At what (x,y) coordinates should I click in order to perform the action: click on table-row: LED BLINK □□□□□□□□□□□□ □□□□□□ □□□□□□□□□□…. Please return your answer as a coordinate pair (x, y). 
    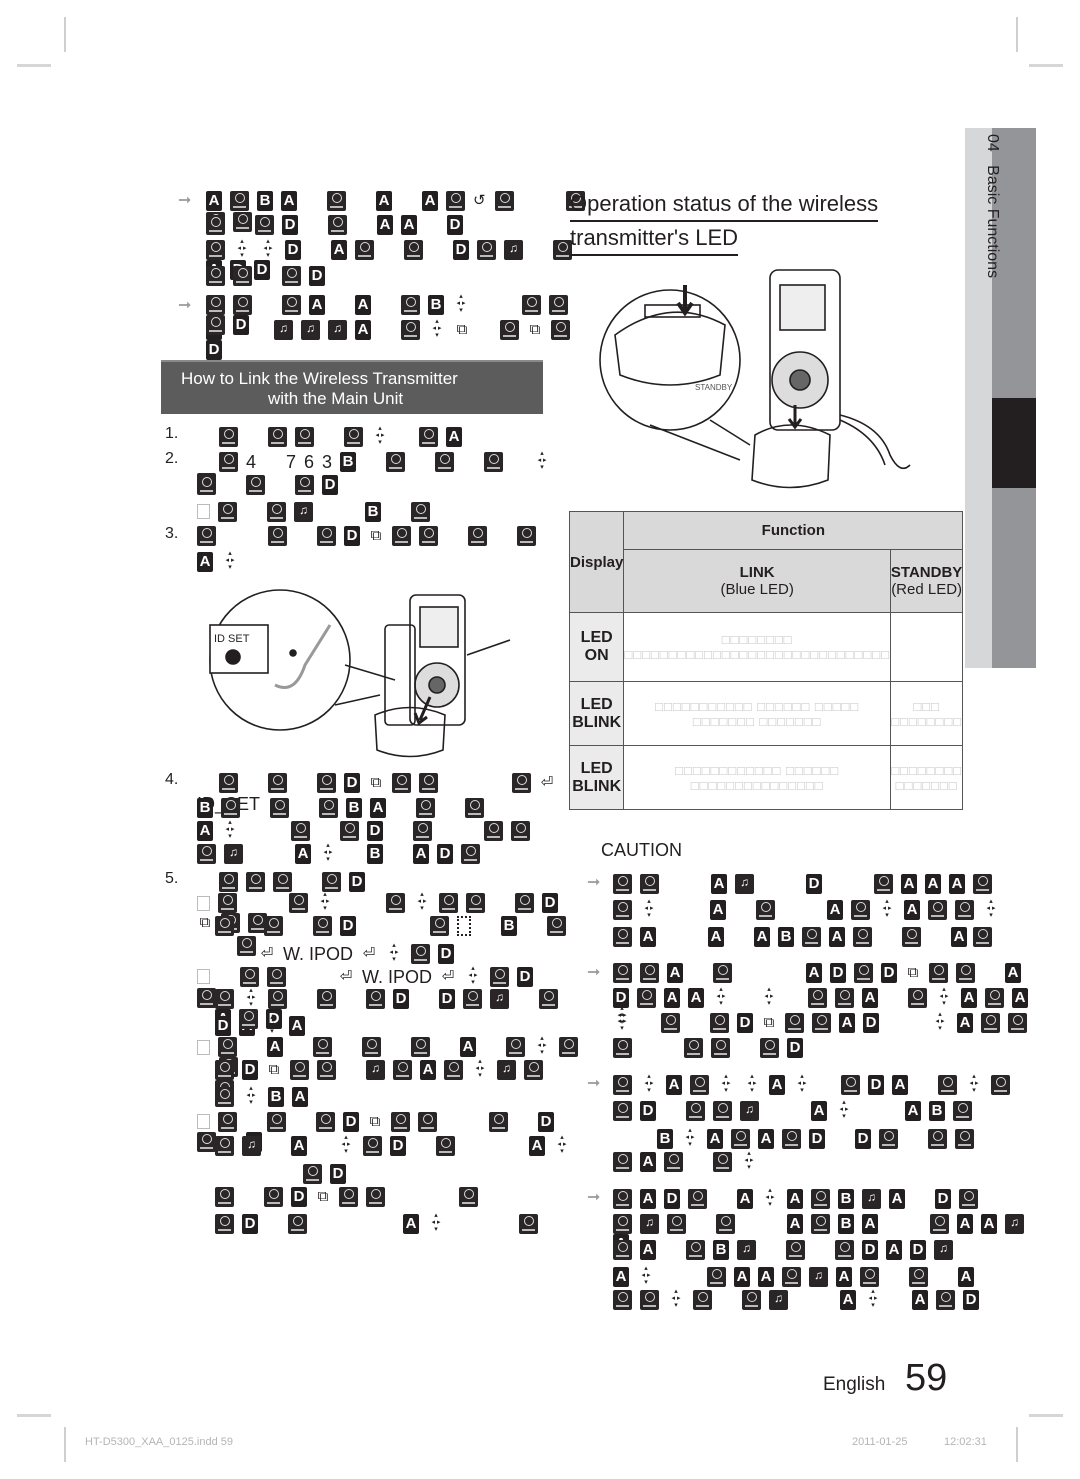
    Looking at the image, I should click on (766, 777).